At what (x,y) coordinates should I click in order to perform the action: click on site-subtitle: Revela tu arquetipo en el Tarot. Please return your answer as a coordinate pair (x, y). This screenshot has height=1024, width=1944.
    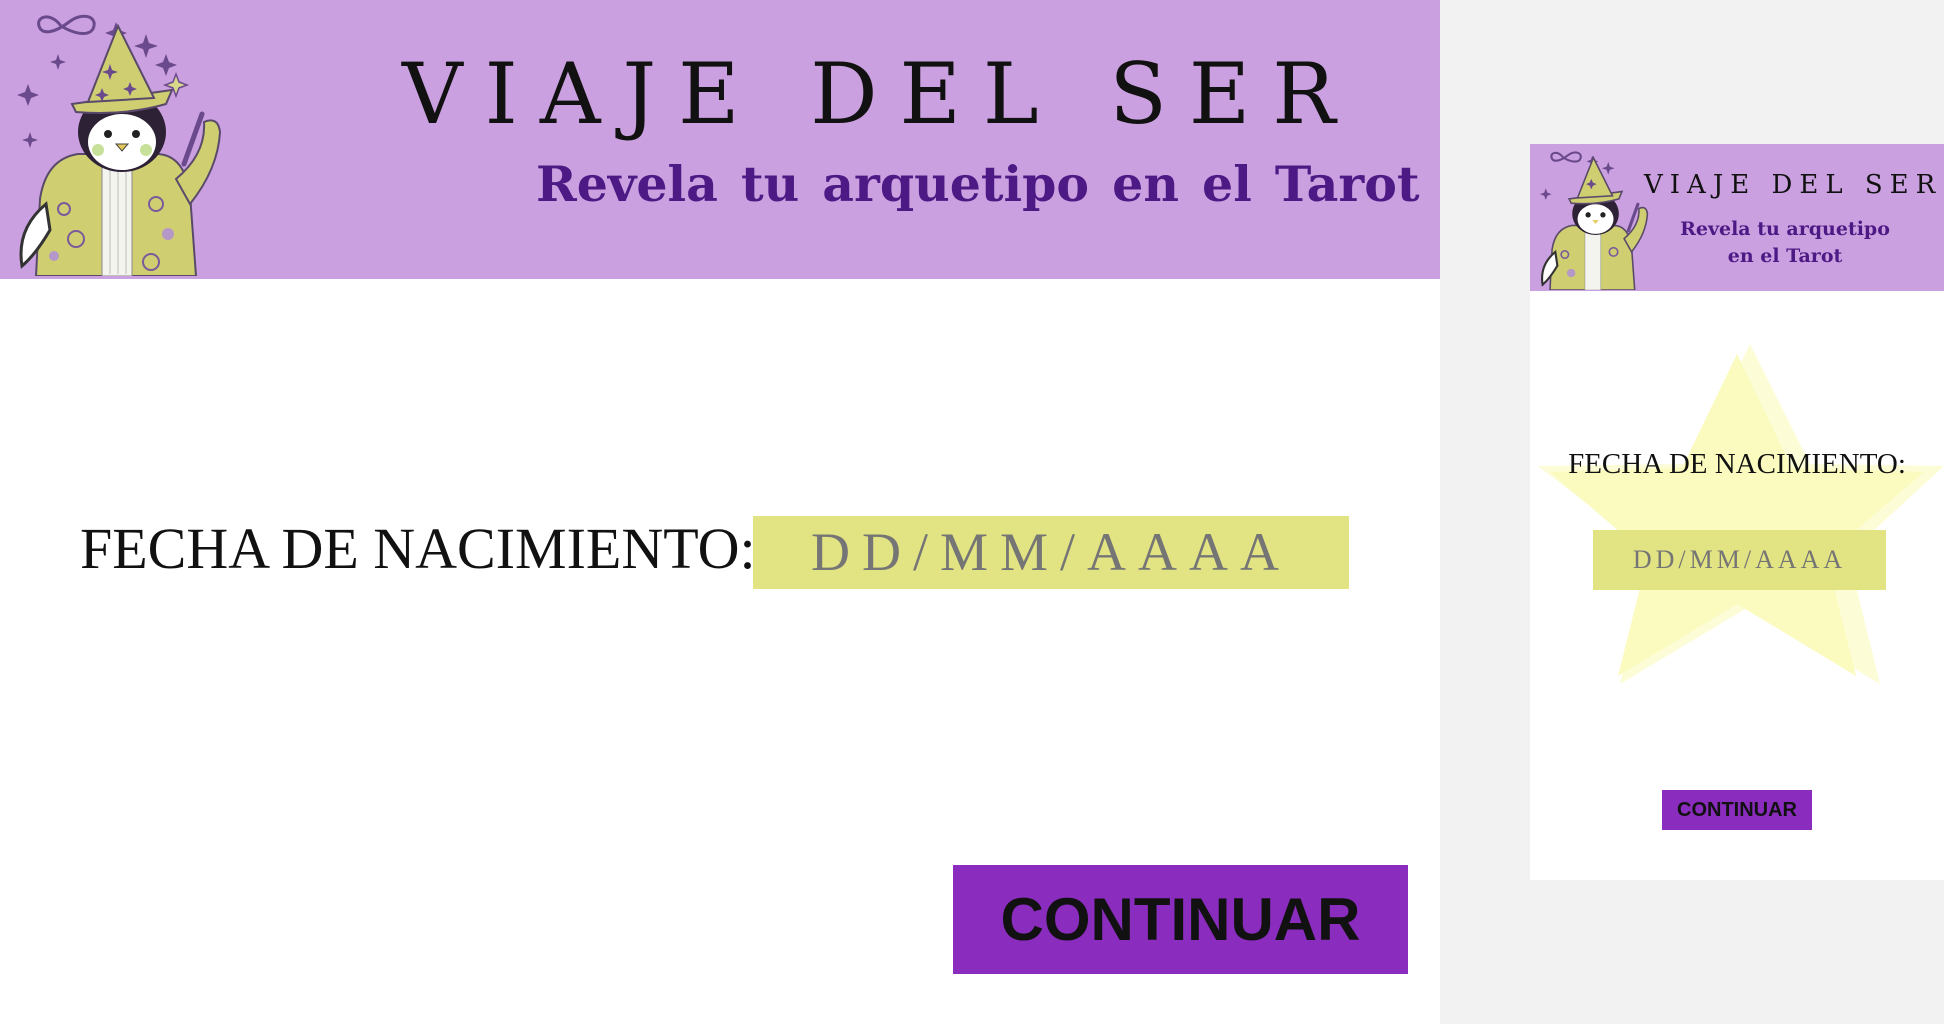
    Looking at the image, I should click on (978, 184).